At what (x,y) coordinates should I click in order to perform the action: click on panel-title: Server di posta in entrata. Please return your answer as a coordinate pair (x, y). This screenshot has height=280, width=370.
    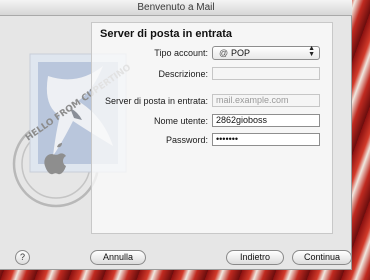
    Looking at the image, I should click on (166, 34).